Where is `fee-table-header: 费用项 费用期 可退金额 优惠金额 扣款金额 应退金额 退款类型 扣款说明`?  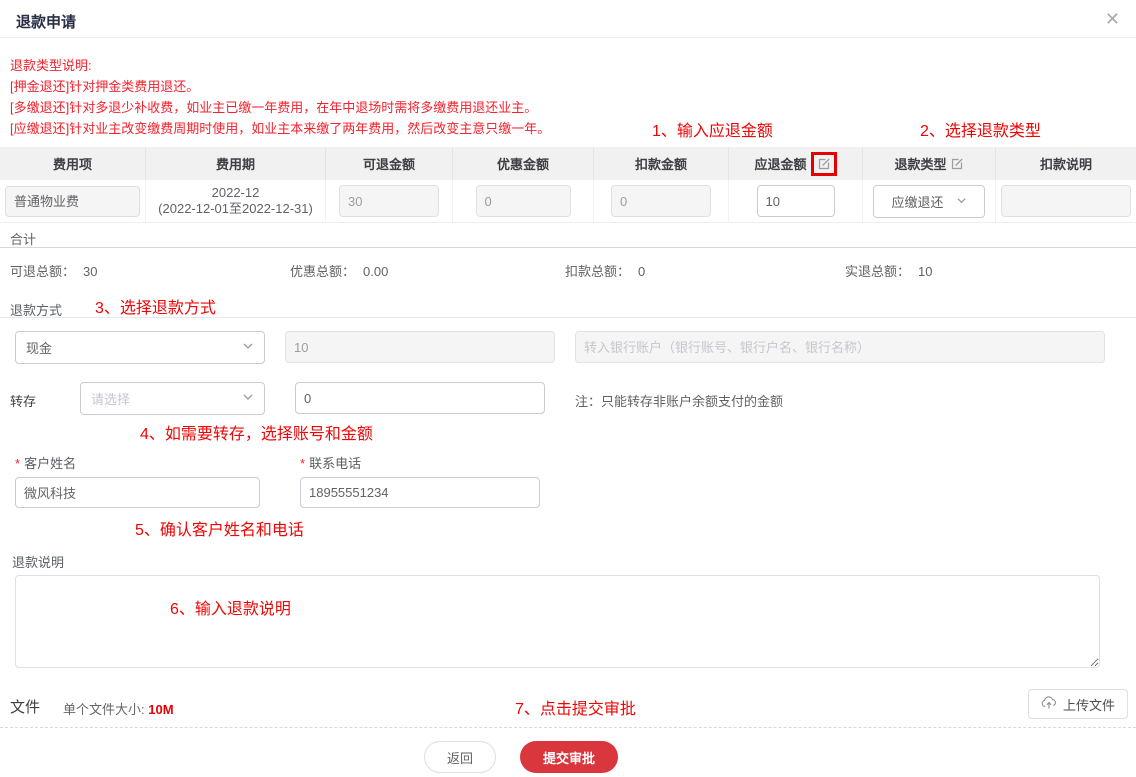
fee-table-header: 费用项 费用期 可退金额 优惠金额 扣款金额 应退金额 退款类型 扣款说明 is located at coordinates (568, 163).